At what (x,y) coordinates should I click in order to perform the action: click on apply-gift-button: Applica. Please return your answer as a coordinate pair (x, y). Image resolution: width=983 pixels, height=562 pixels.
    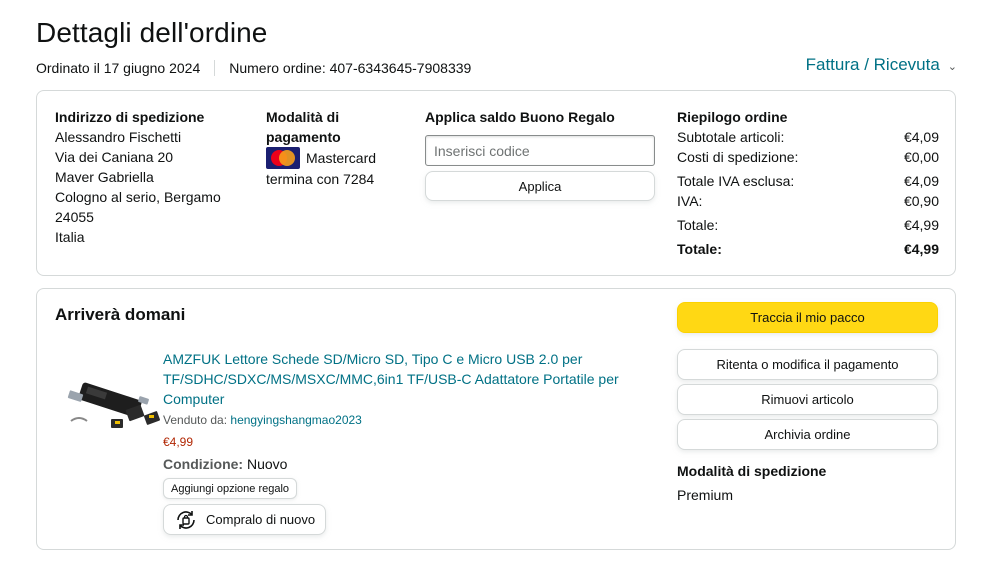
    Looking at the image, I should click on (540, 186).